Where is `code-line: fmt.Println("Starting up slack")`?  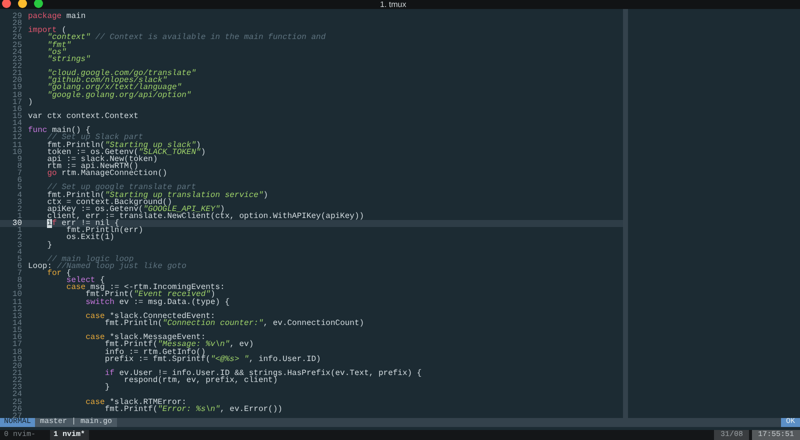
code-line: fmt.Println("Starting up slack") is located at coordinates (123, 145).